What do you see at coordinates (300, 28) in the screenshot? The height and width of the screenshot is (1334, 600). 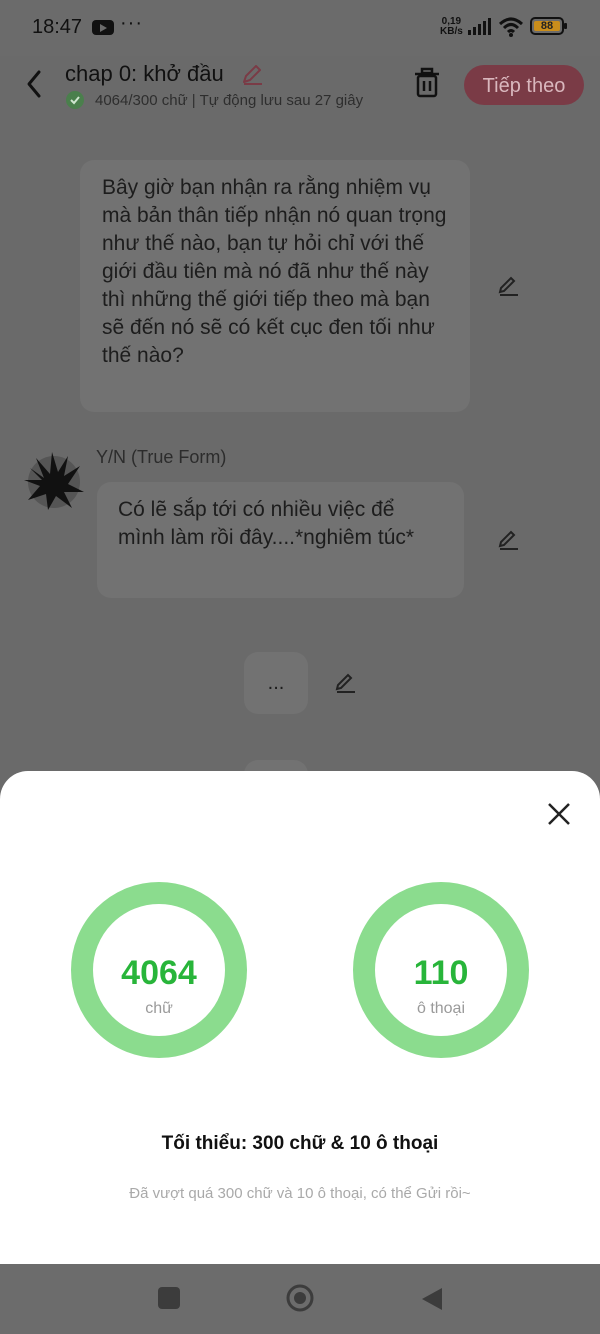 I see `status-bar: 18:47 ··· 0,19 KB/s 88` at bounding box center [300, 28].